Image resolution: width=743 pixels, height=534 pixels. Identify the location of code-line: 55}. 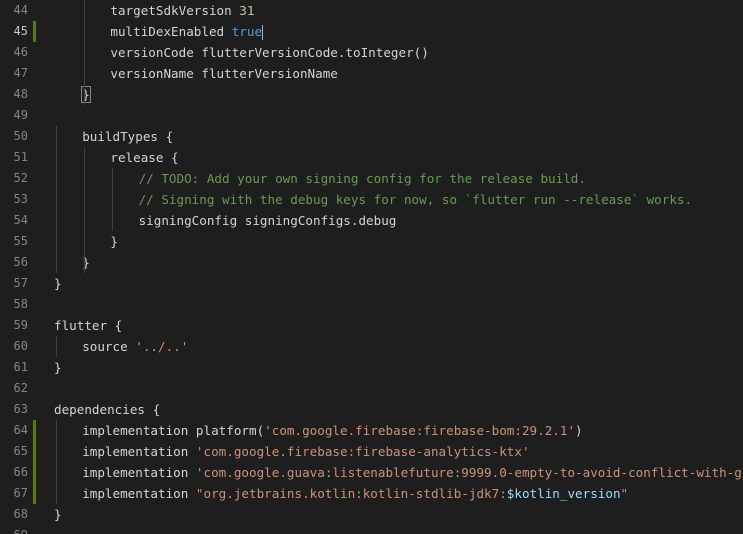
(371, 241).